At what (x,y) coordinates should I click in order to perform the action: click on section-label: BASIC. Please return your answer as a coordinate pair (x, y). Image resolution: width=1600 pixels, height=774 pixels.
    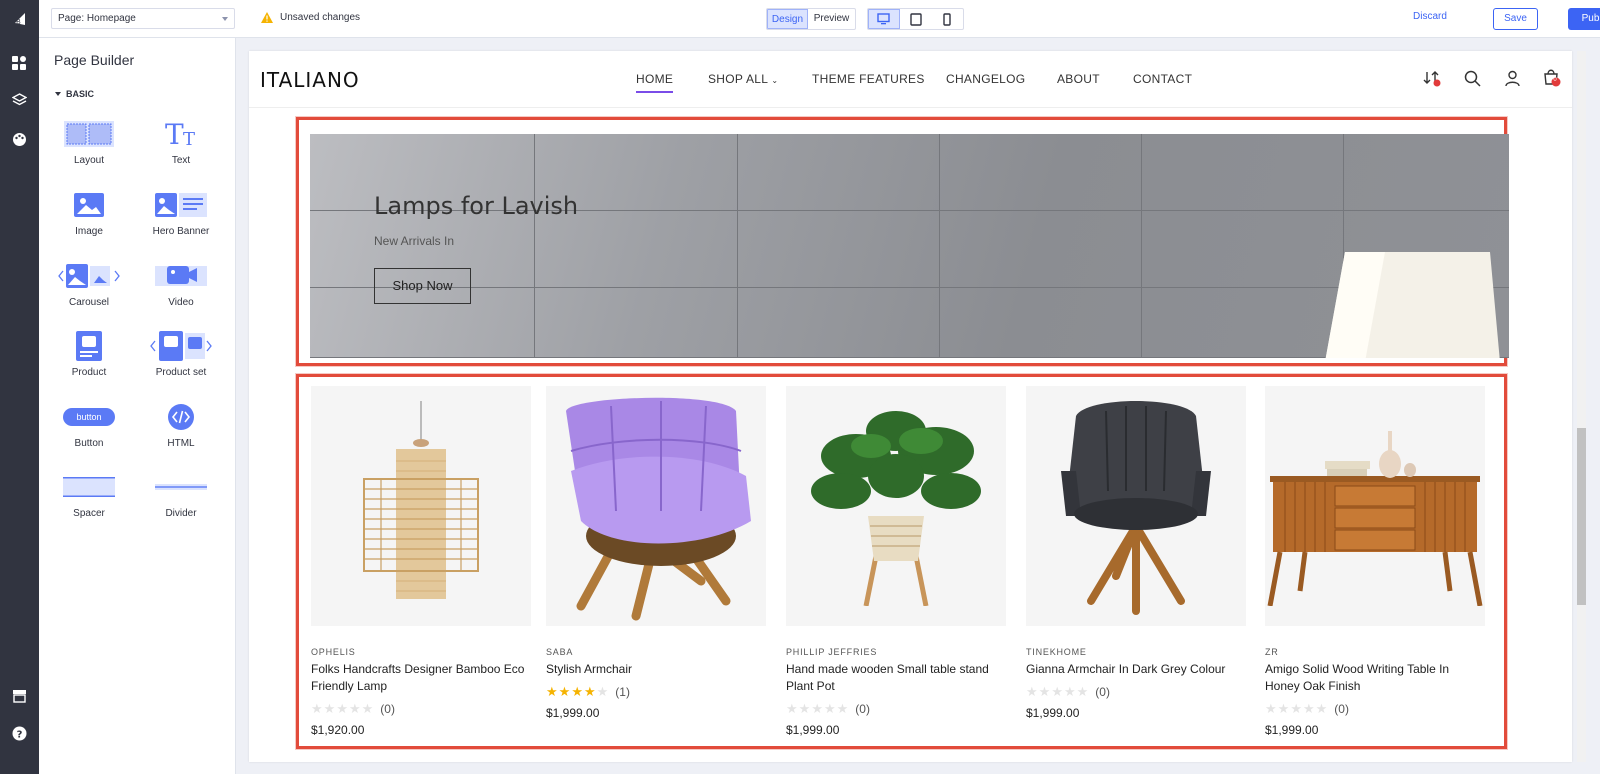
    Looking at the image, I should click on (80, 94).